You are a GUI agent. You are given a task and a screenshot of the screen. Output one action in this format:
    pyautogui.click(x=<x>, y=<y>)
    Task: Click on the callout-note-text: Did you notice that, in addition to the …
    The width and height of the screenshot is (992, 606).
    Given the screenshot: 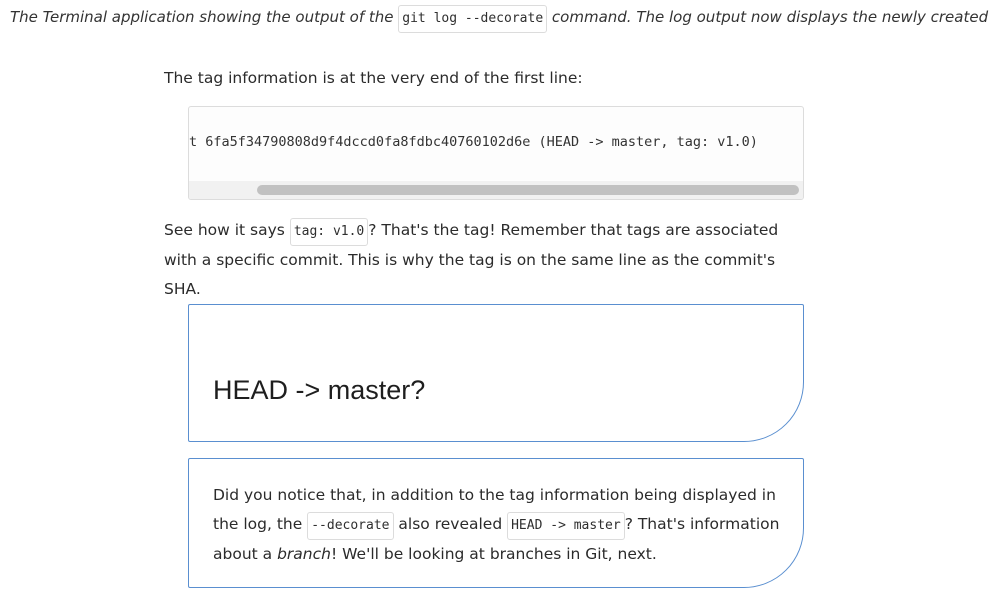 What is the action you would take?
    pyautogui.click(x=503, y=525)
    